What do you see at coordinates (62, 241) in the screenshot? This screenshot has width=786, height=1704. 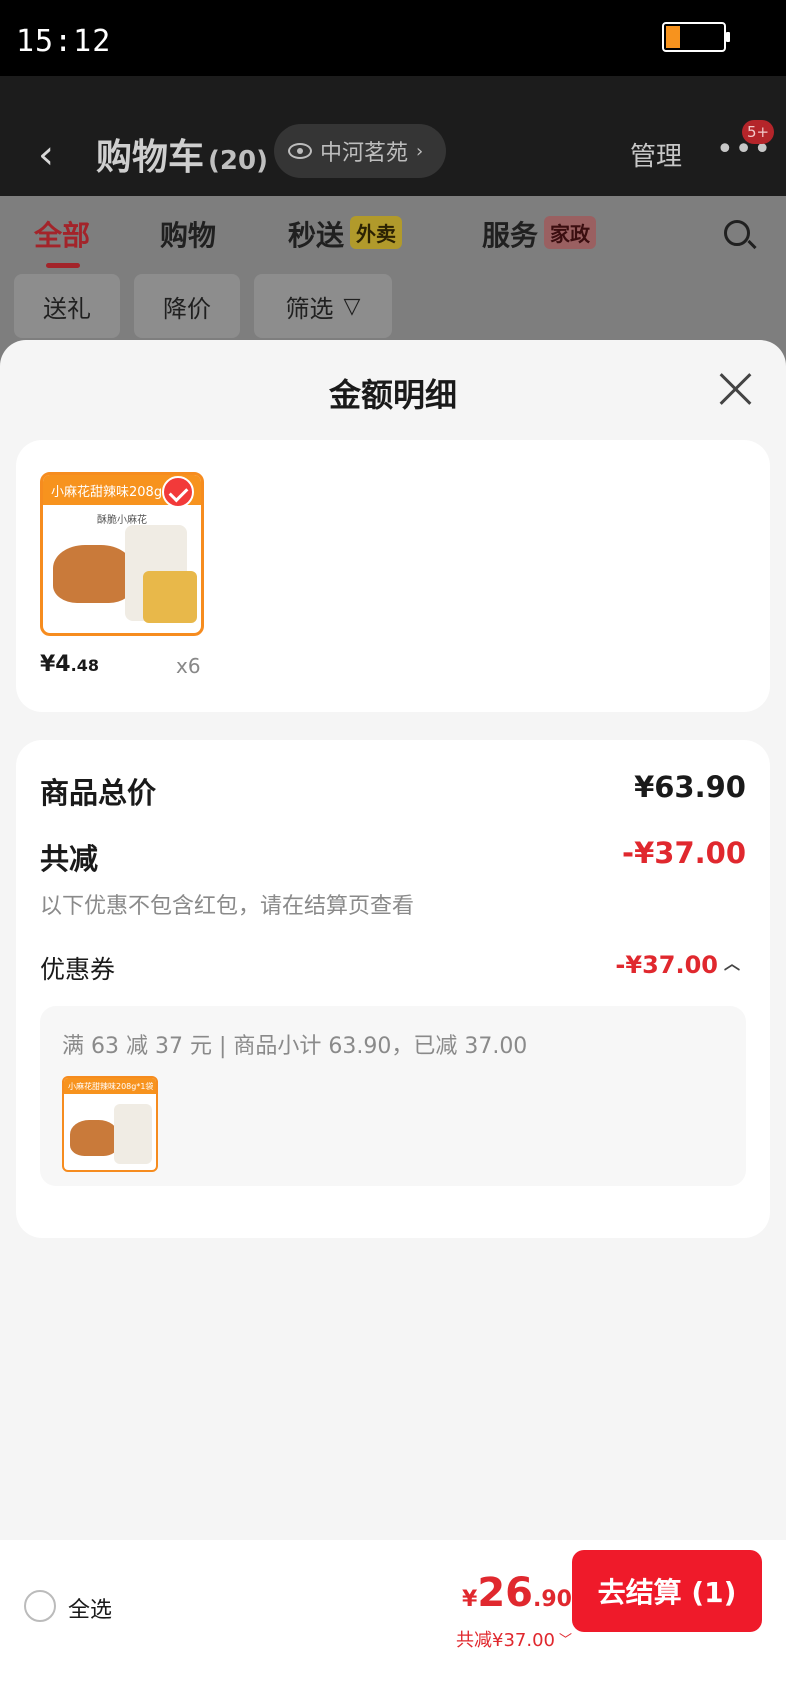 I see `tab-all: 全部` at bounding box center [62, 241].